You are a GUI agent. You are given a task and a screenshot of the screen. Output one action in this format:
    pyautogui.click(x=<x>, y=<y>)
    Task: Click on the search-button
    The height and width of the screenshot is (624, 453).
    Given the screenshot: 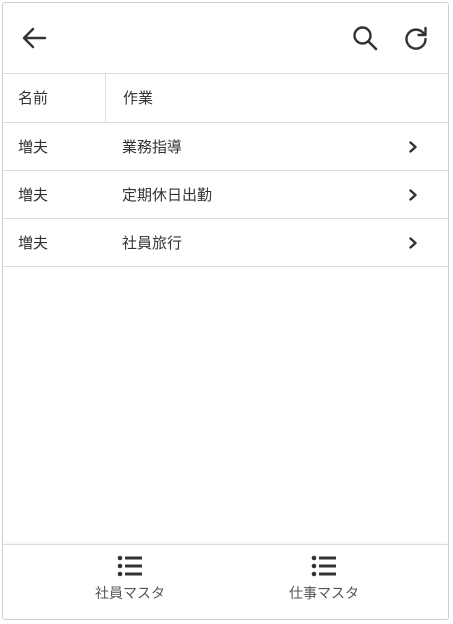 What is the action you would take?
    pyautogui.click(x=365, y=38)
    